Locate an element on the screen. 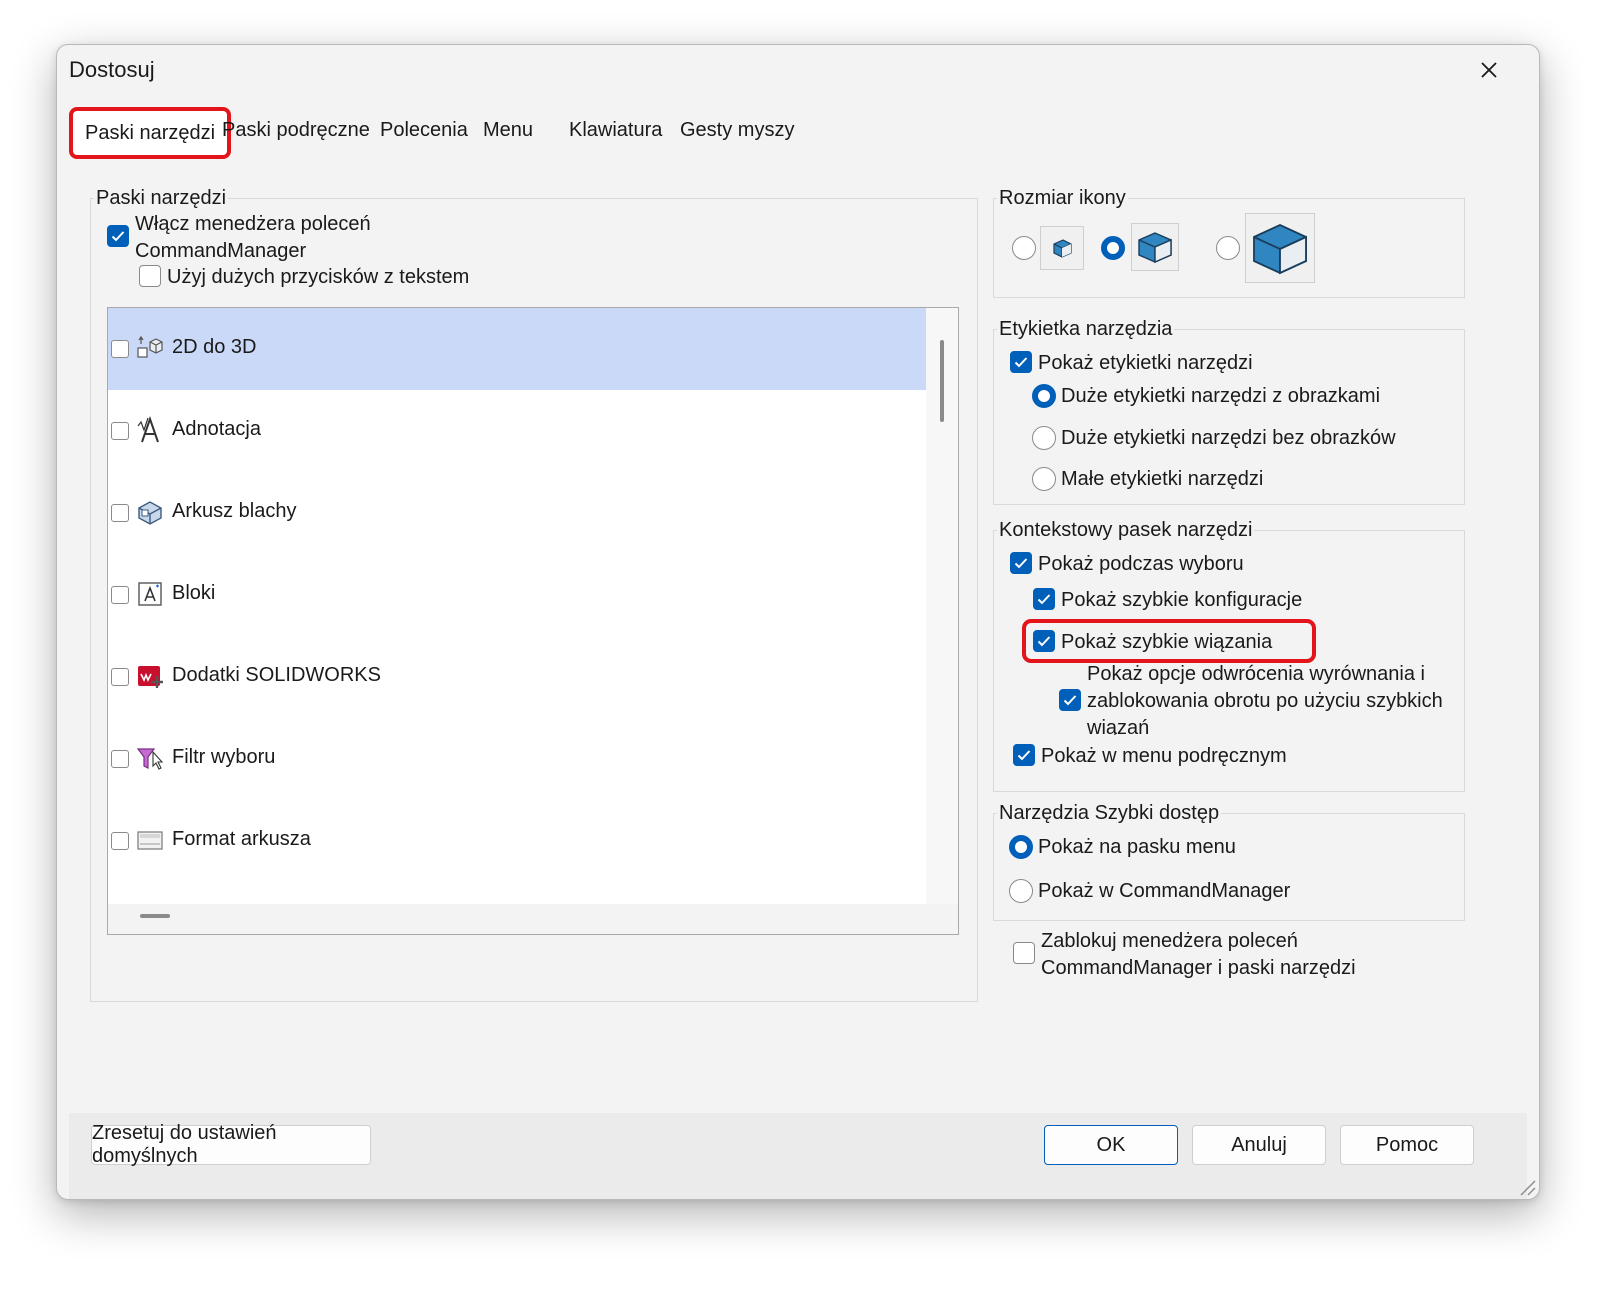 This screenshot has width=1600, height=1290. enable-commandmanager-checkbox is located at coordinates (118, 236).